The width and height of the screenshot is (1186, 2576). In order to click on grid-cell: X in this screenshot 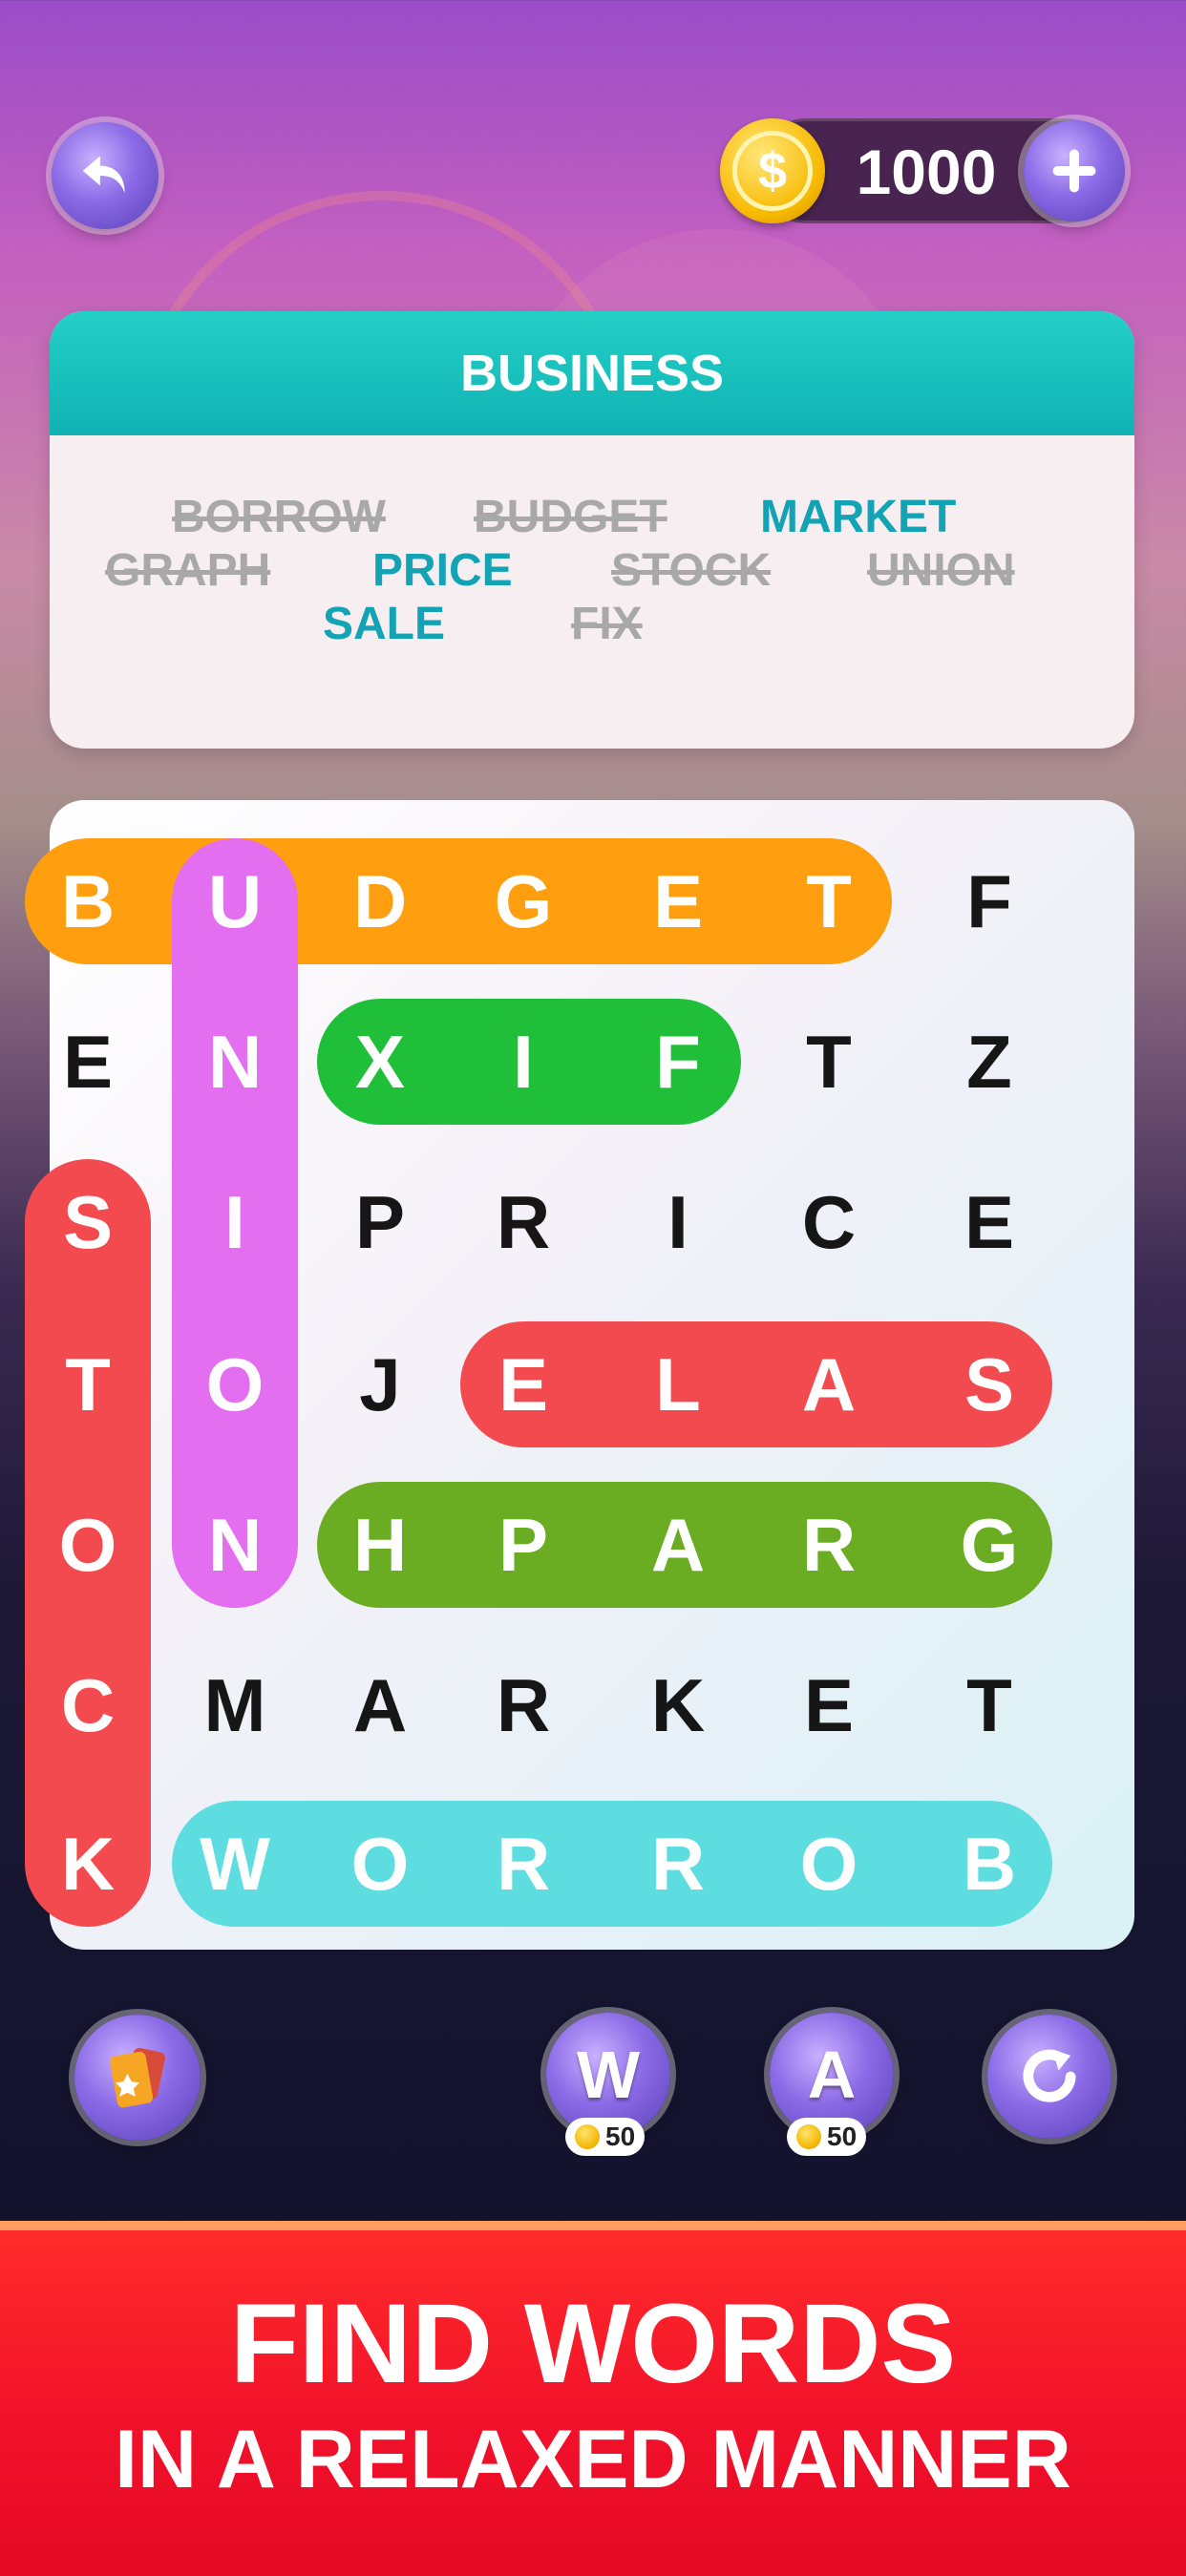, I will do `click(380, 1061)`.